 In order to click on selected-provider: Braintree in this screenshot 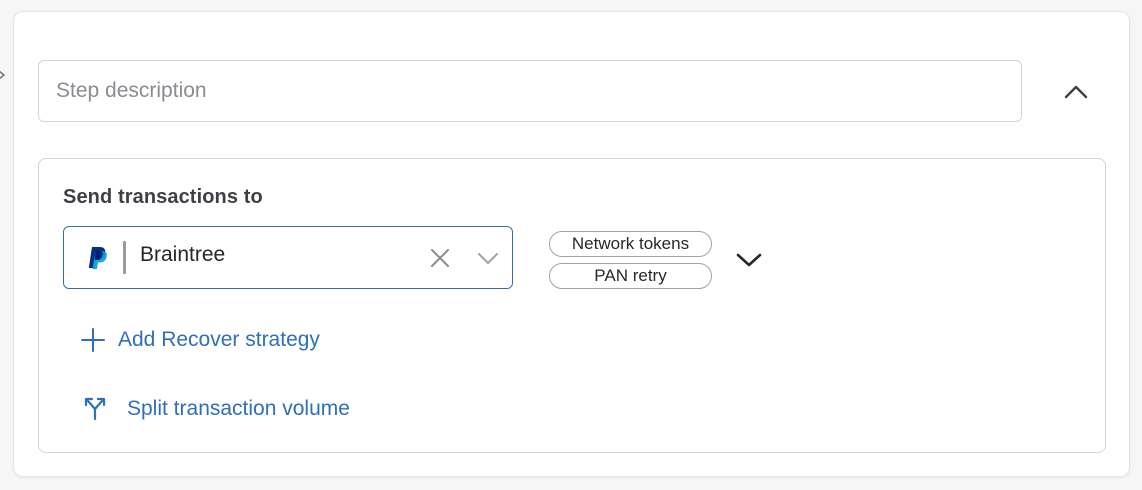, I will do `click(183, 254)`.